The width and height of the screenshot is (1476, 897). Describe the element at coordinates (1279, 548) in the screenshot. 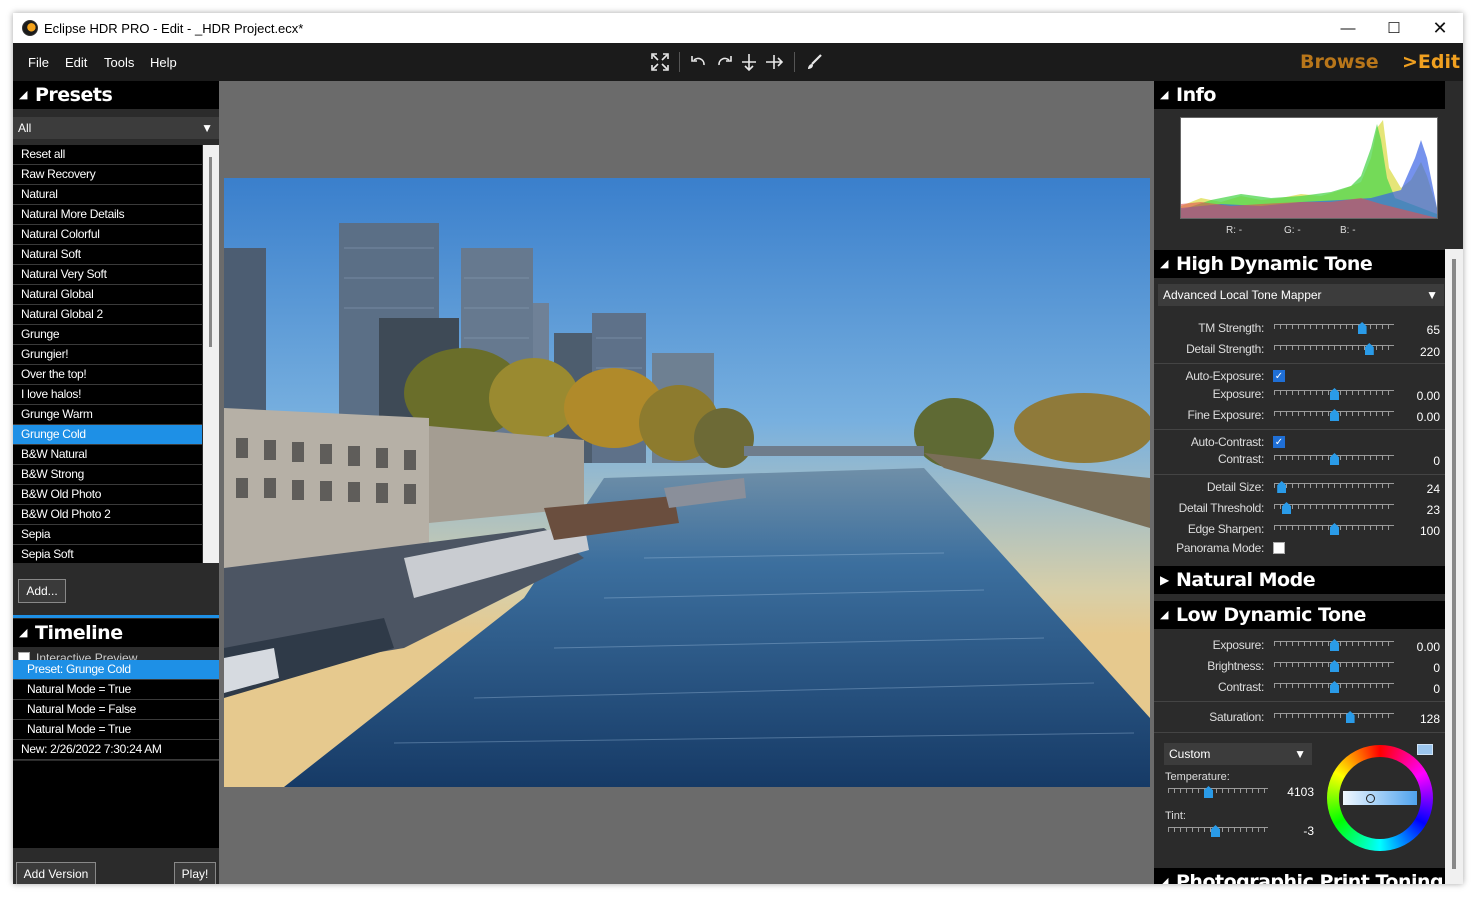

I see `panorama-mode-checkbox` at that location.